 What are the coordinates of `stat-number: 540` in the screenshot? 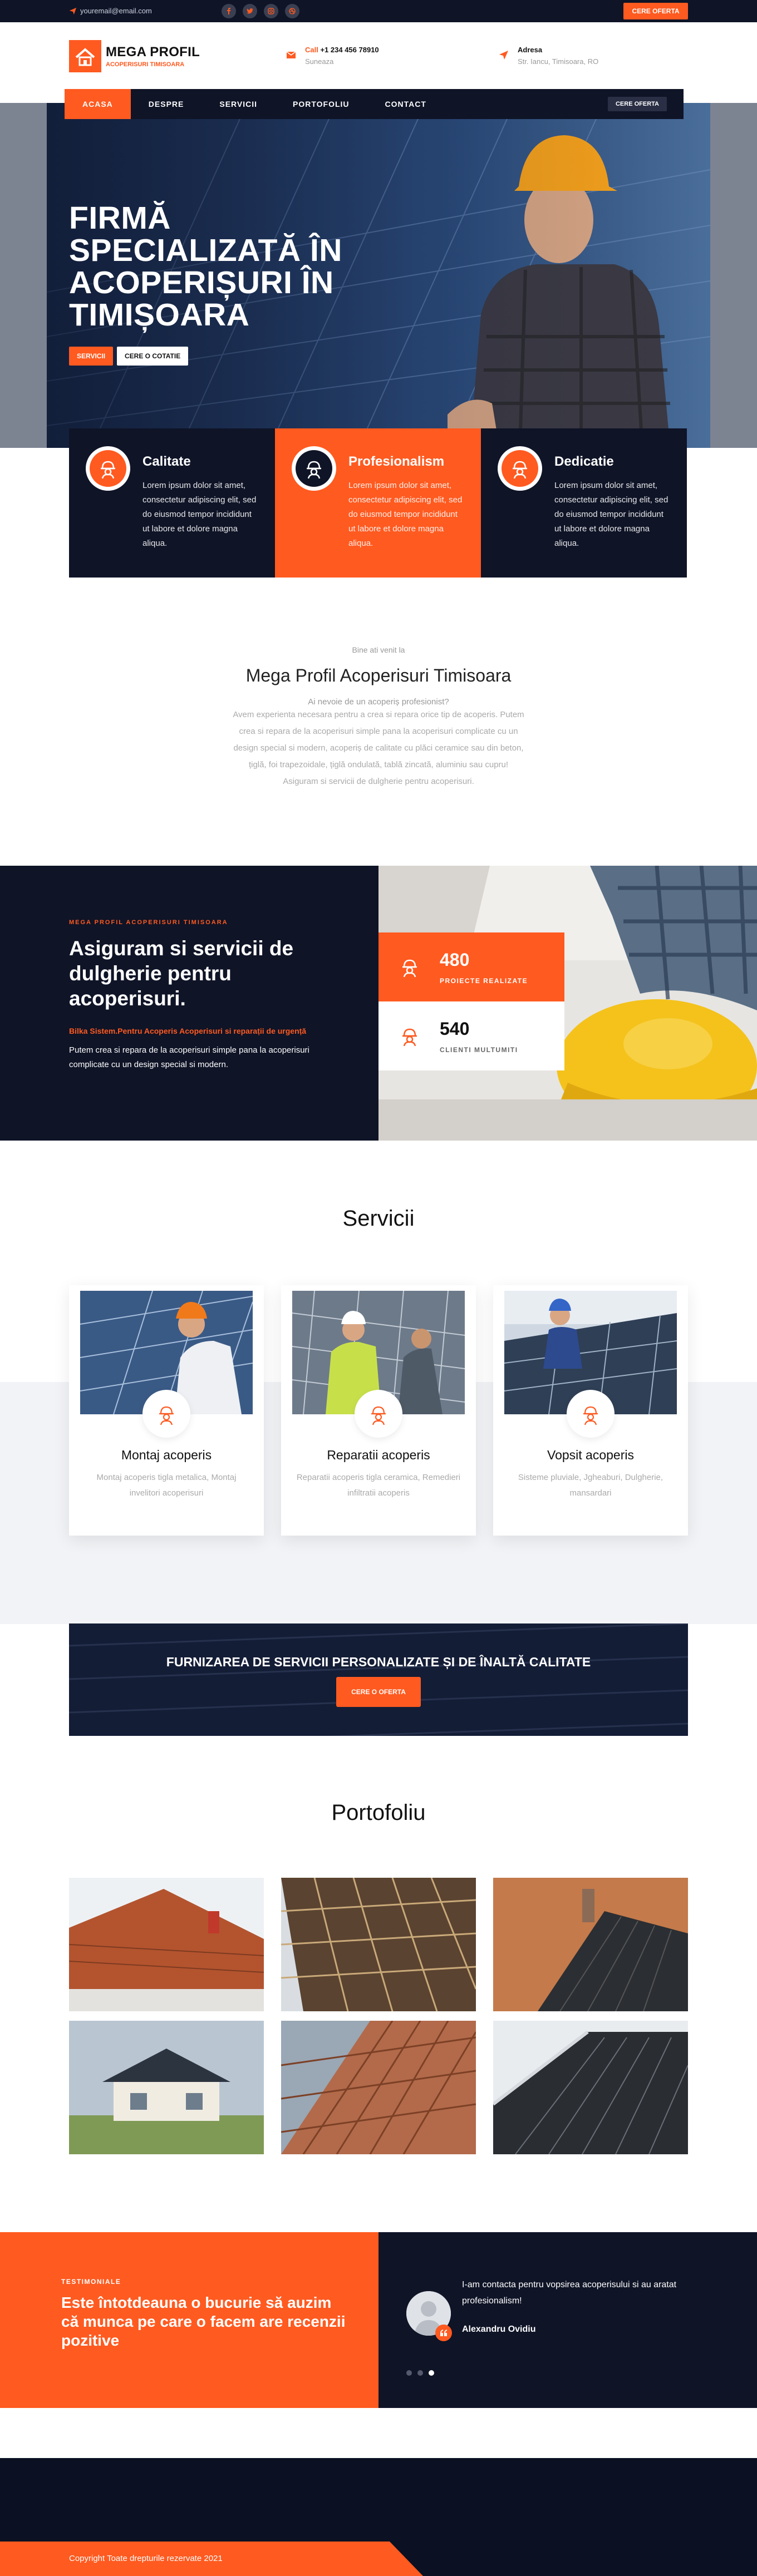 It's located at (455, 1028).